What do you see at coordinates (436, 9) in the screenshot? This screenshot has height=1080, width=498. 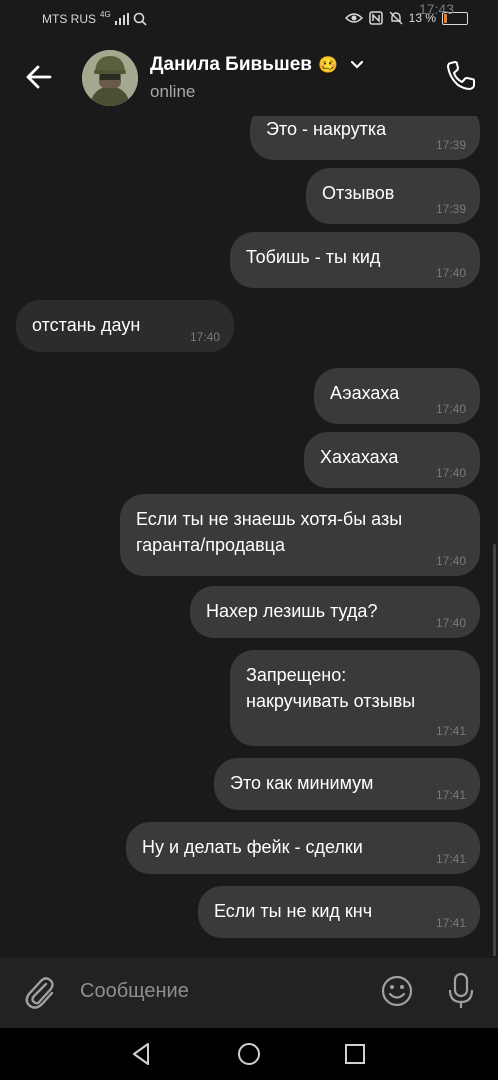 I see `clock: 17:43` at bounding box center [436, 9].